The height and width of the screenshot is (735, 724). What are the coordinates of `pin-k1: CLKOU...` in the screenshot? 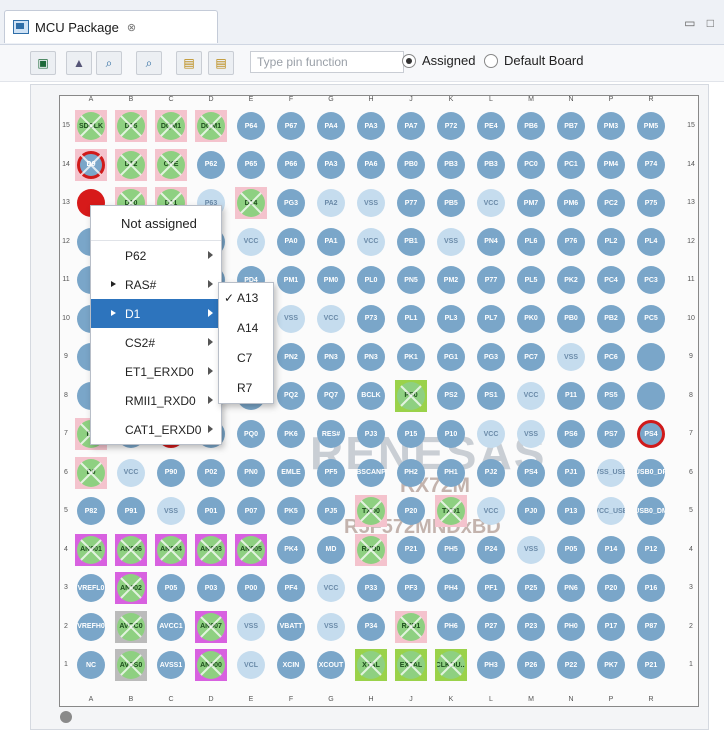 It's located at (451, 665).